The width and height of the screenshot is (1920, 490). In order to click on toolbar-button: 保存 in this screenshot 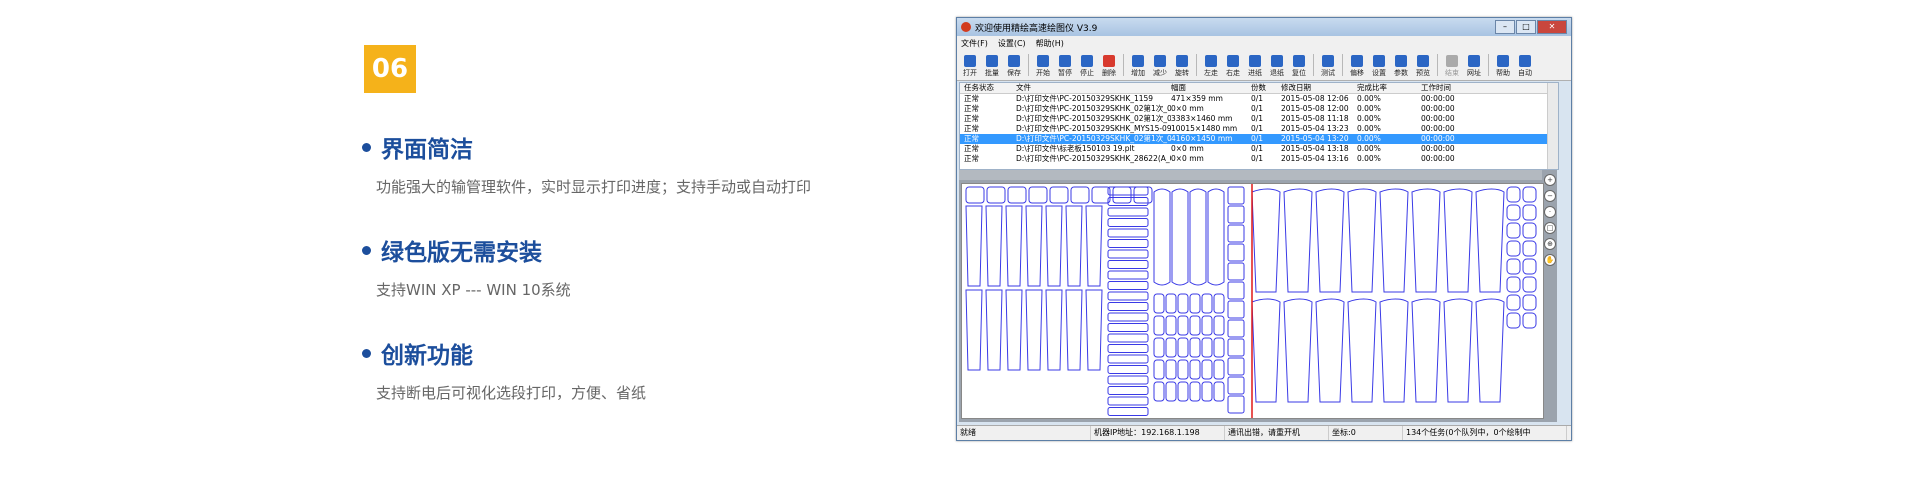, I will do `click(1014, 66)`.